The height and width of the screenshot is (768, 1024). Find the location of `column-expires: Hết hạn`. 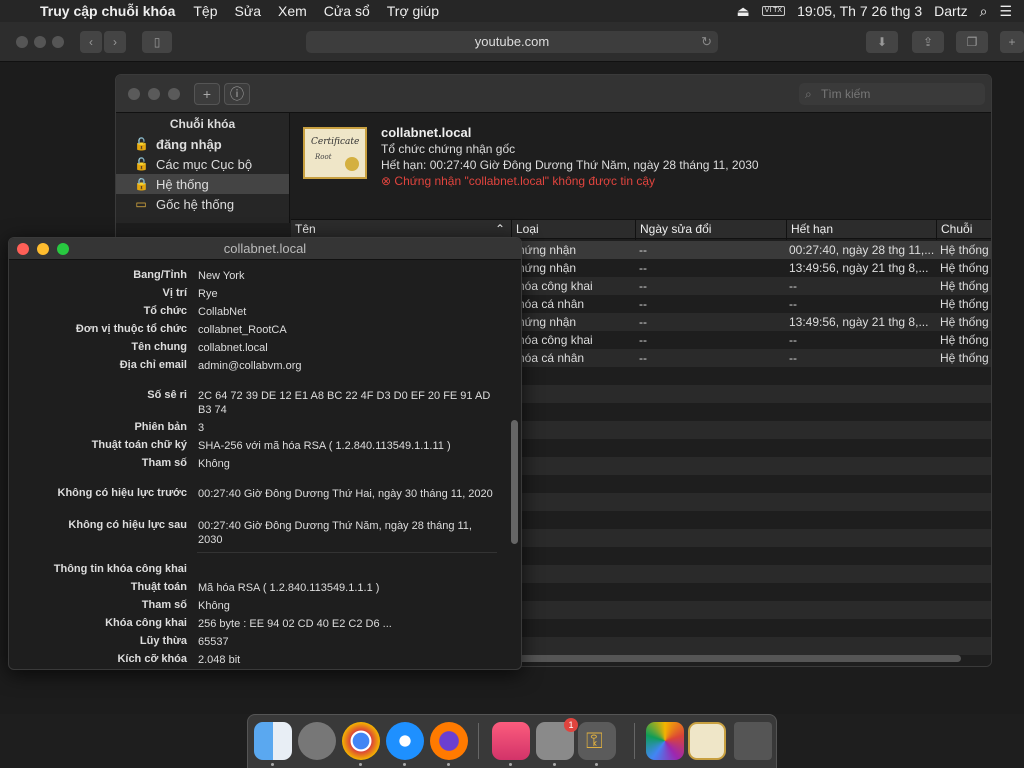

column-expires: Hết hạn is located at coordinates (861, 230).